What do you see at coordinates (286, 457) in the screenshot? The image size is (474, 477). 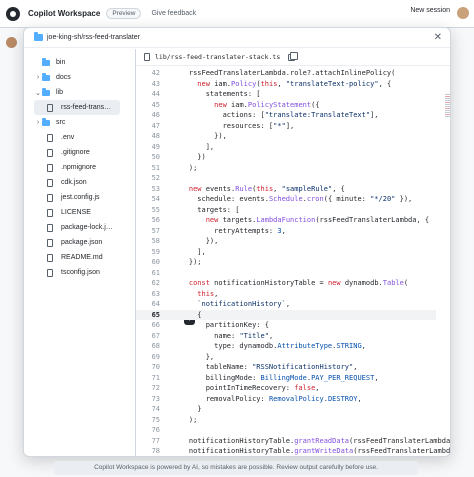 I see `code-line: 79 }` at bounding box center [286, 457].